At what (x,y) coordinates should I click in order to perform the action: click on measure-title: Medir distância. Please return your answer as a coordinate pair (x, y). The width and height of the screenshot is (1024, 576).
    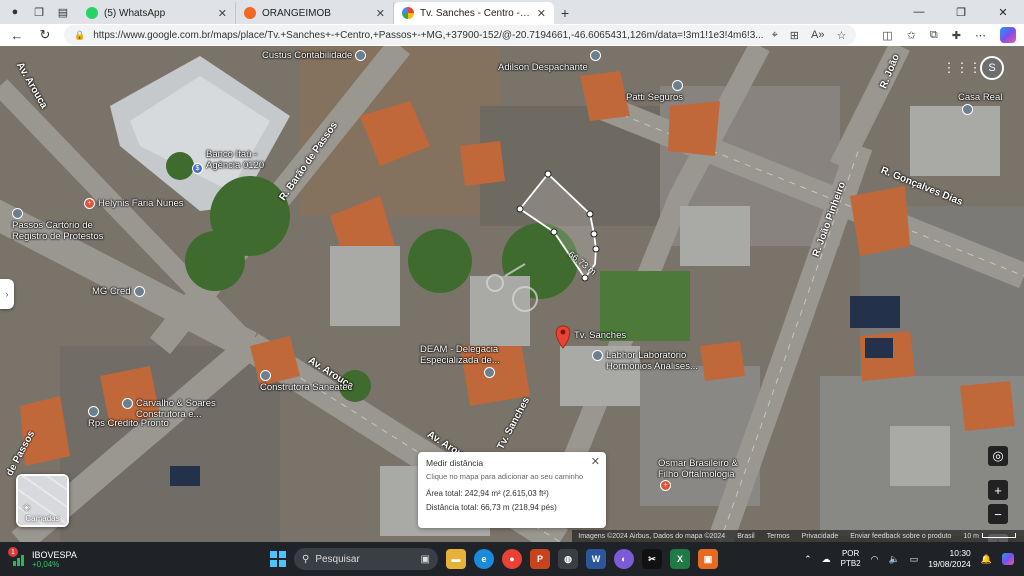
    Looking at the image, I should click on (455, 463).